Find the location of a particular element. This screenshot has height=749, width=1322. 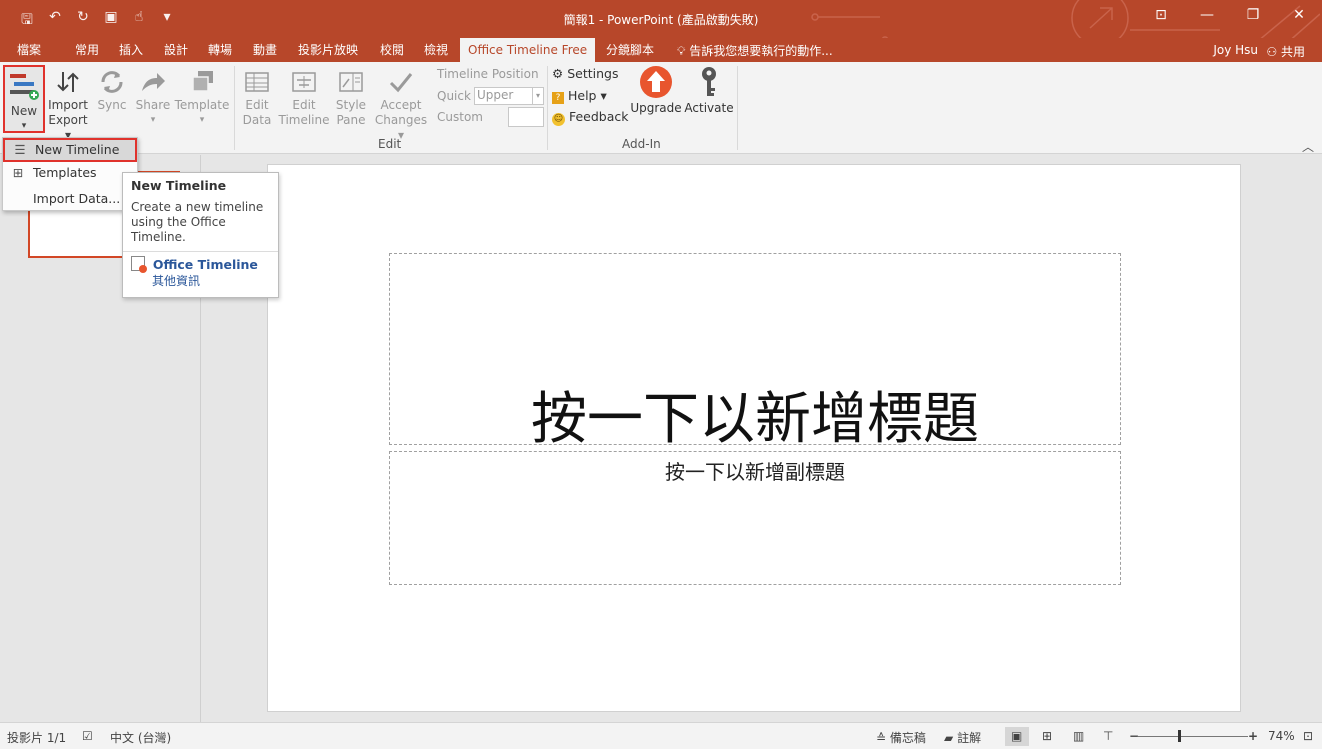

custom-label: Custom is located at coordinates (460, 117).